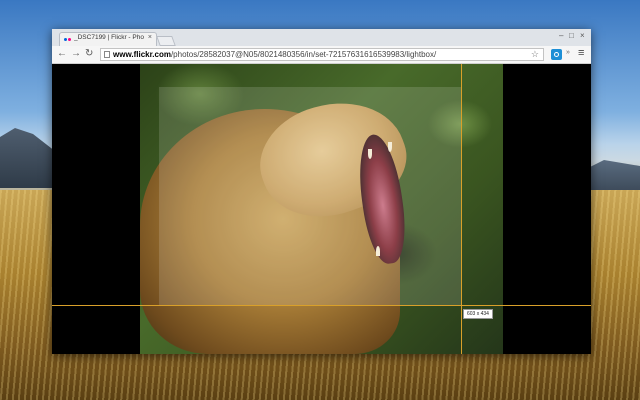 Image resolution: width=640 pixels, height=400 pixels. I want to click on url-domain: www.flickr.com, so click(142, 54).